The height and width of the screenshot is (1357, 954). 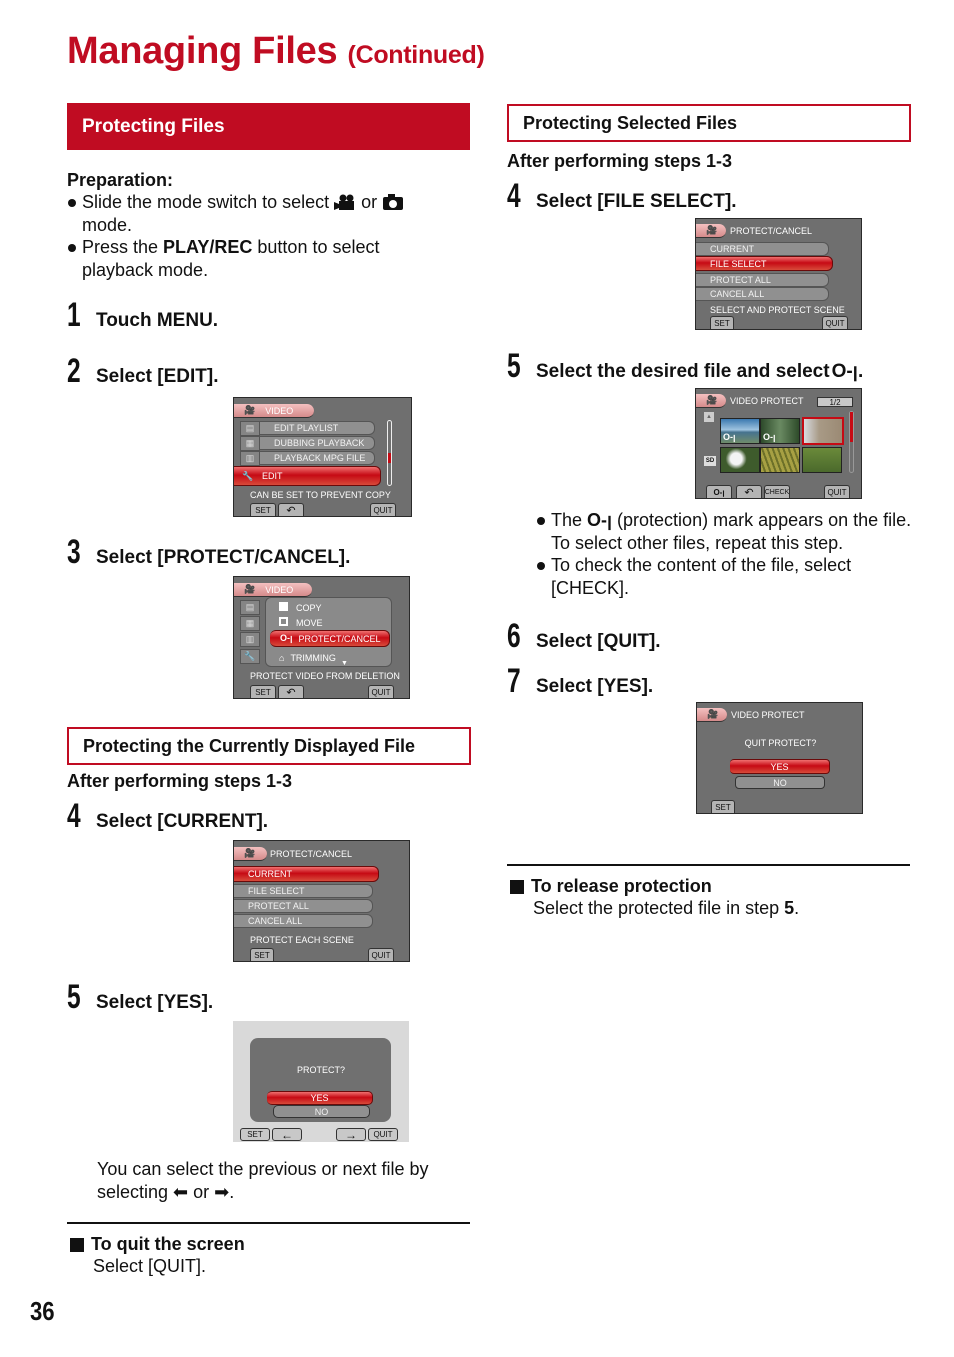 What do you see at coordinates (351, 1135) in the screenshot?
I see `next-file-button: →` at bounding box center [351, 1135].